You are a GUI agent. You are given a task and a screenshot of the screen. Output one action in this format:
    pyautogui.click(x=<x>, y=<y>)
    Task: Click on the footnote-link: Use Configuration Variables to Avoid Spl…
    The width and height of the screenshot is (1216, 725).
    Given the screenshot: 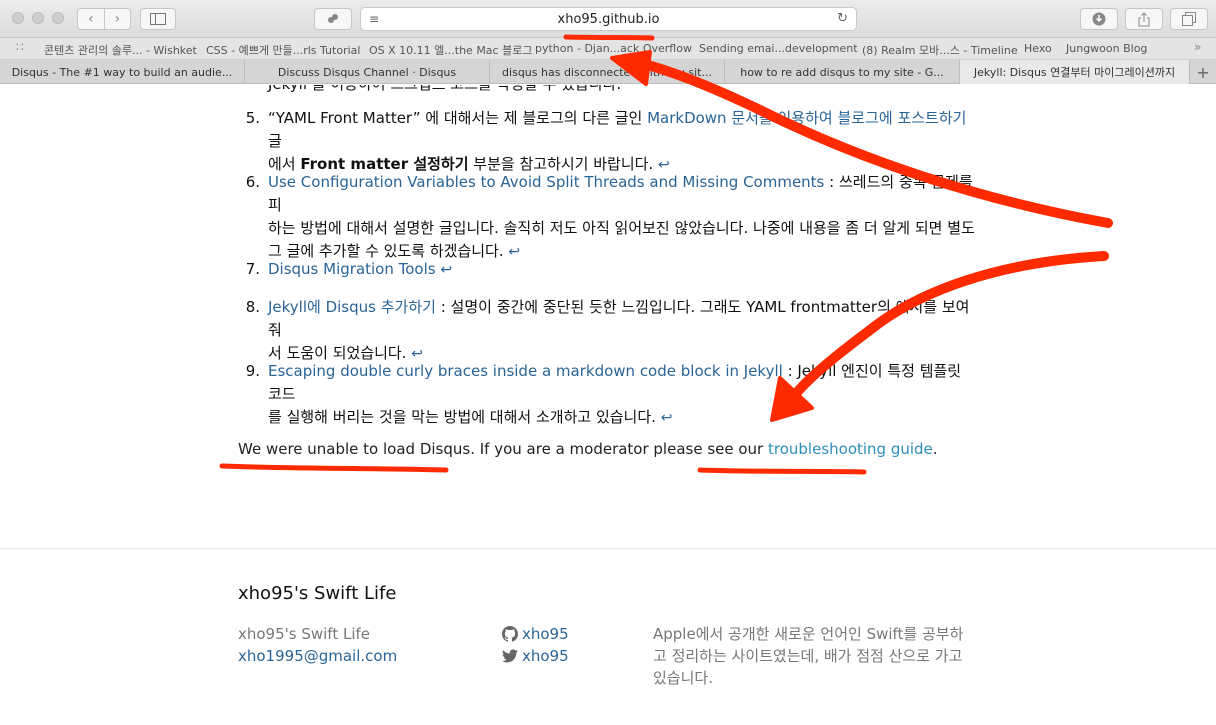 What is the action you would take?
    pyautogui.click(x=546, y=182)
    